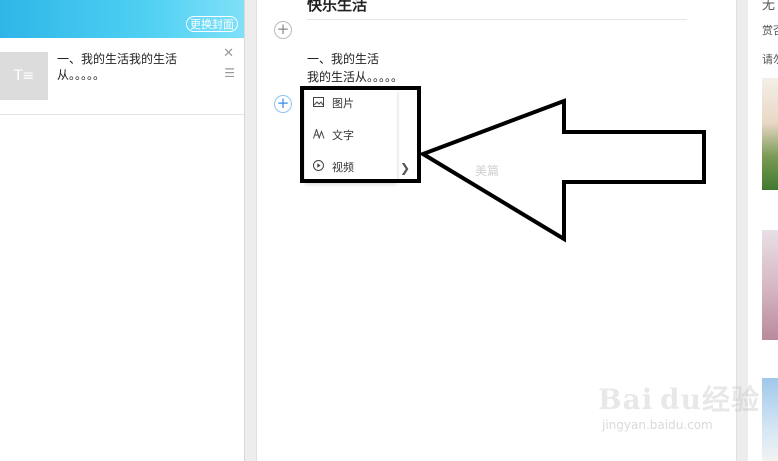  I want to click on meipian-watermark: 美篇, so click(487, 171).